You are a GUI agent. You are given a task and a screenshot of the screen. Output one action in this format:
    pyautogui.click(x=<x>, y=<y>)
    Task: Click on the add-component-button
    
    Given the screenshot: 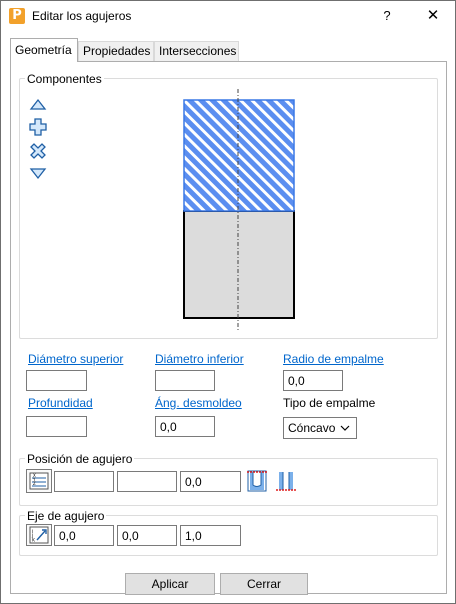 What is the action you would take?
    pyautogui.click(x=38, y=127)
    